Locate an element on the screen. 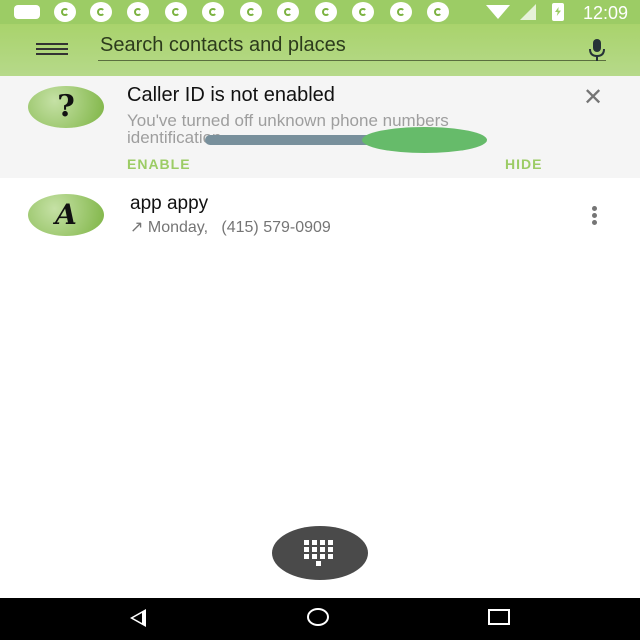 This screenshot has width=640, height=640. call-day: Monday, is located at coordinates (178, 227).